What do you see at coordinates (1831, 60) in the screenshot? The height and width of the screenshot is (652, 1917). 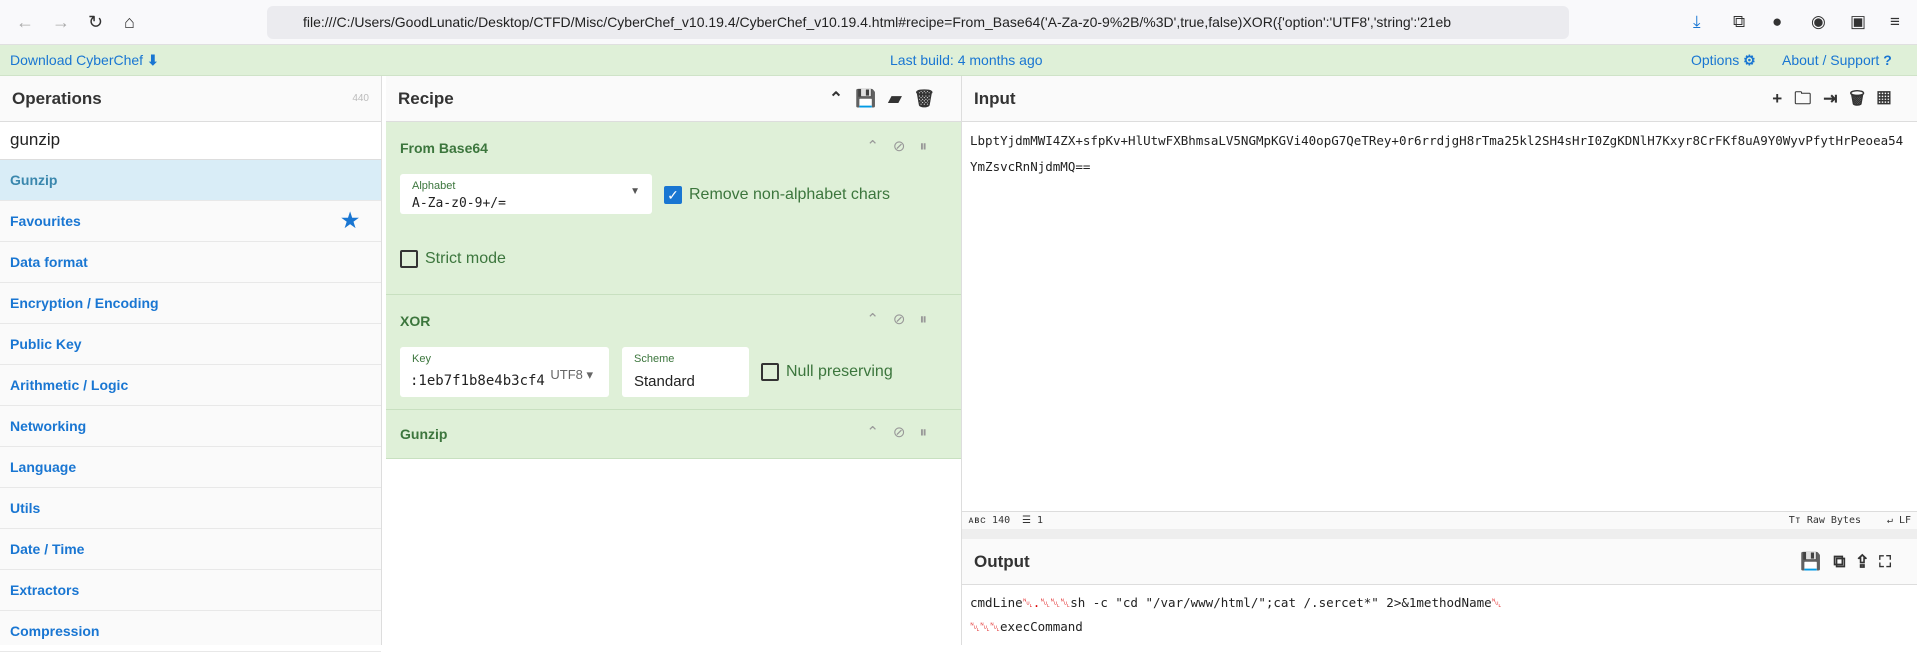 I see `about-label: About / Support` at bounding box center [1831, 60].